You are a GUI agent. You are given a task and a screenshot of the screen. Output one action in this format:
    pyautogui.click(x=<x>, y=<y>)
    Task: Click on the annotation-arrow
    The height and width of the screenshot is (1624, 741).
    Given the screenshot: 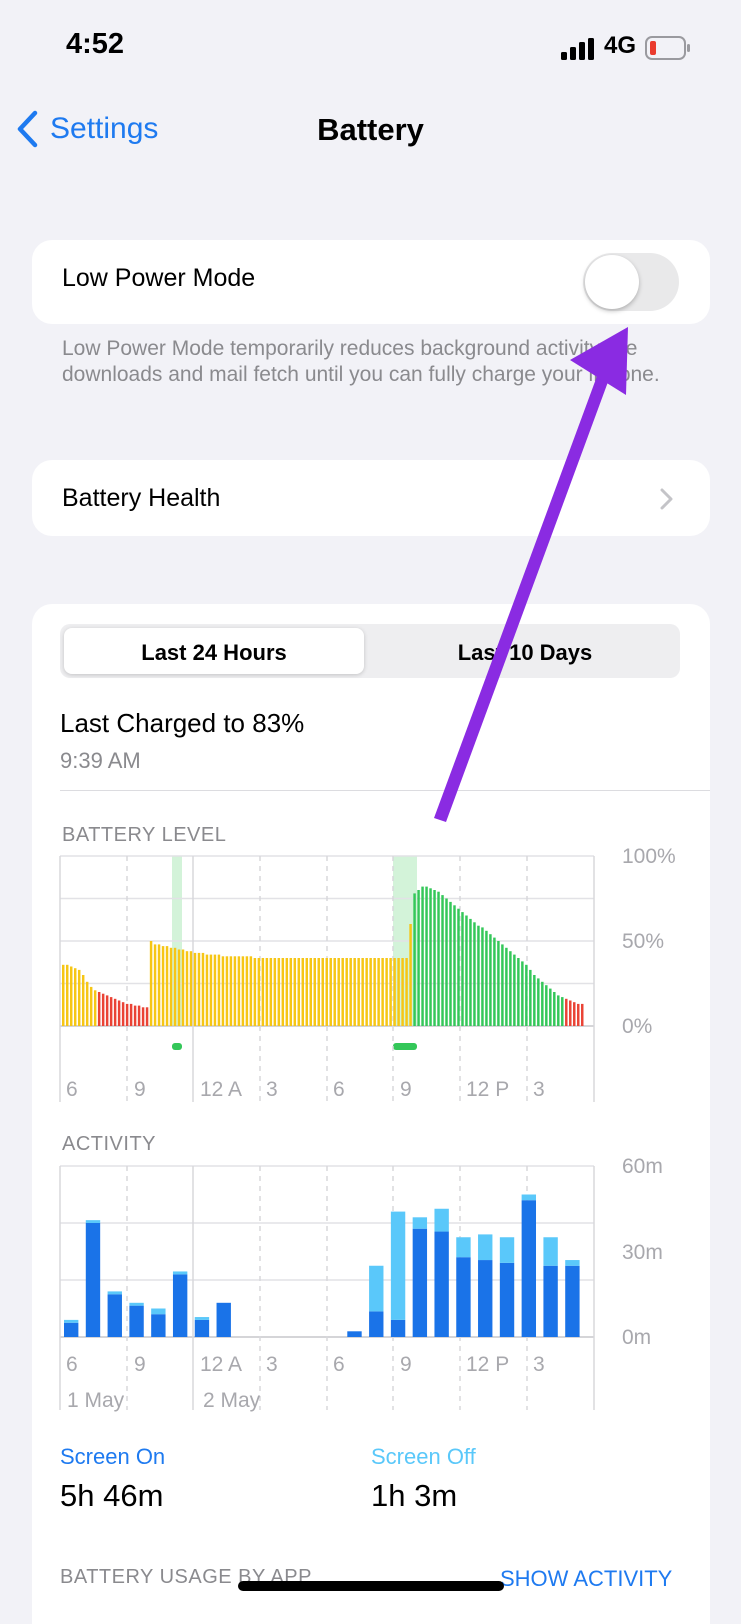 What is the action you would take?
    pyautogui.click(x=531, y=574)
    